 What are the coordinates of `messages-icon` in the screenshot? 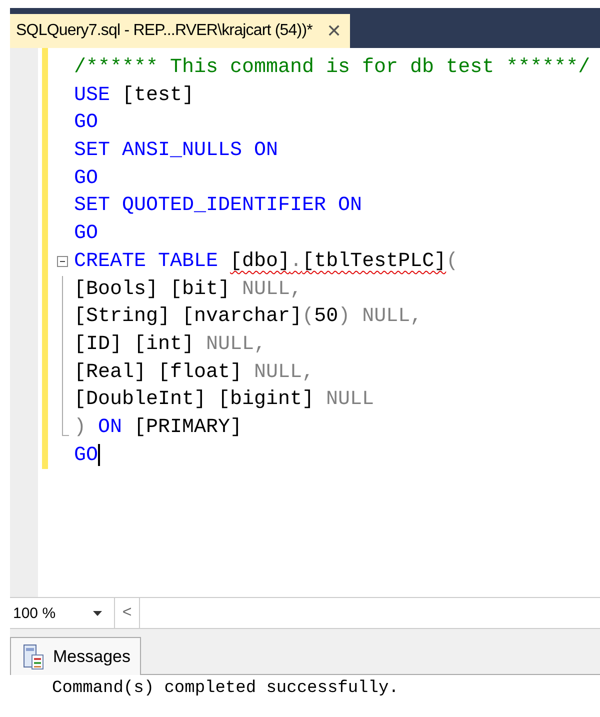 It's located at (34, 657).